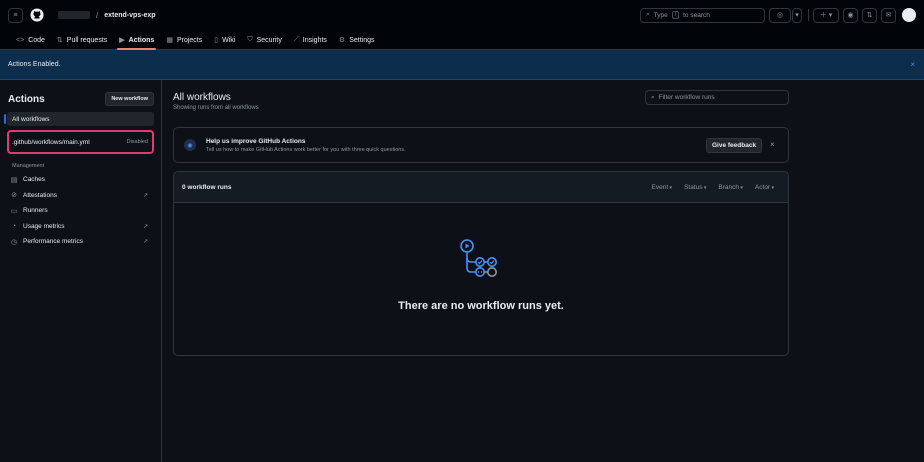 The width and height of the screenshot is (924, 462). I want to click on sidebar-title: Actions, so click(26, 99).